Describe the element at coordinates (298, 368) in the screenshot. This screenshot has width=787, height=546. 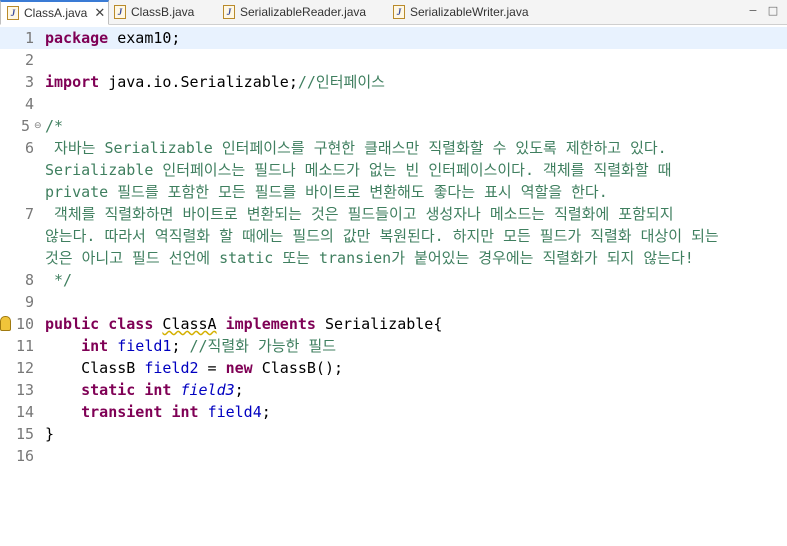
I see `code-text: ClassB();` at that location.